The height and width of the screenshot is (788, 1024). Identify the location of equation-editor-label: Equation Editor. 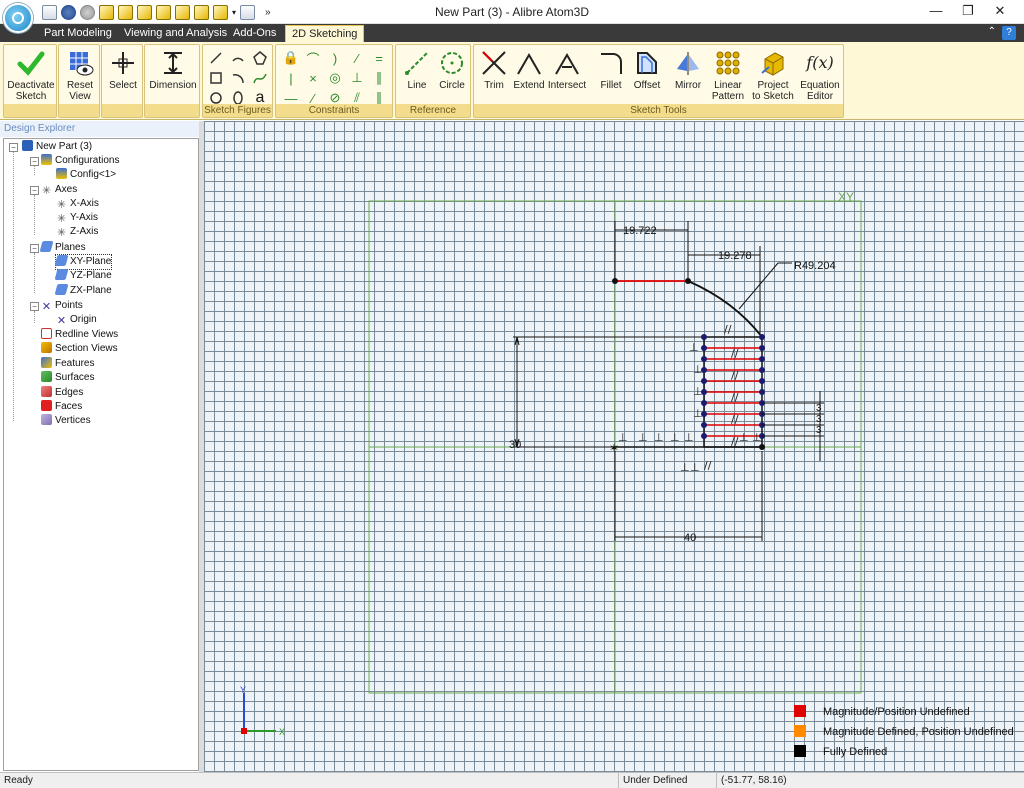
(820, 91).